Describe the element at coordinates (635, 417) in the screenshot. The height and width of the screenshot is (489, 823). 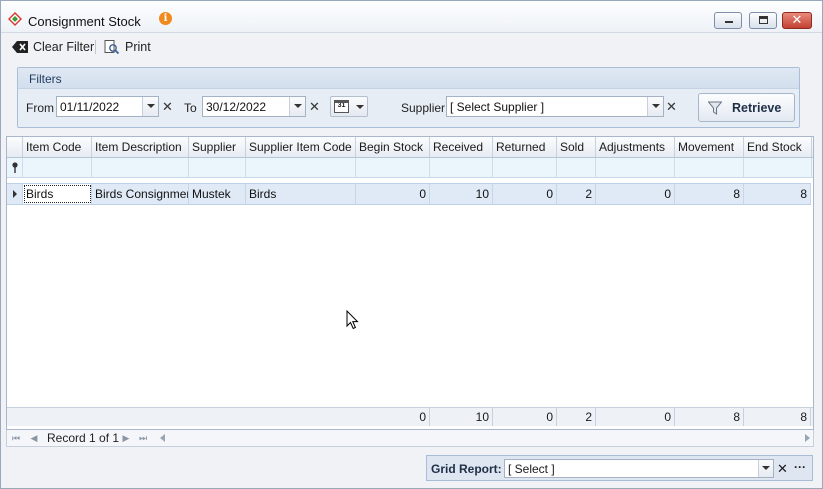
I see `total-adjustments: 0` at that location.